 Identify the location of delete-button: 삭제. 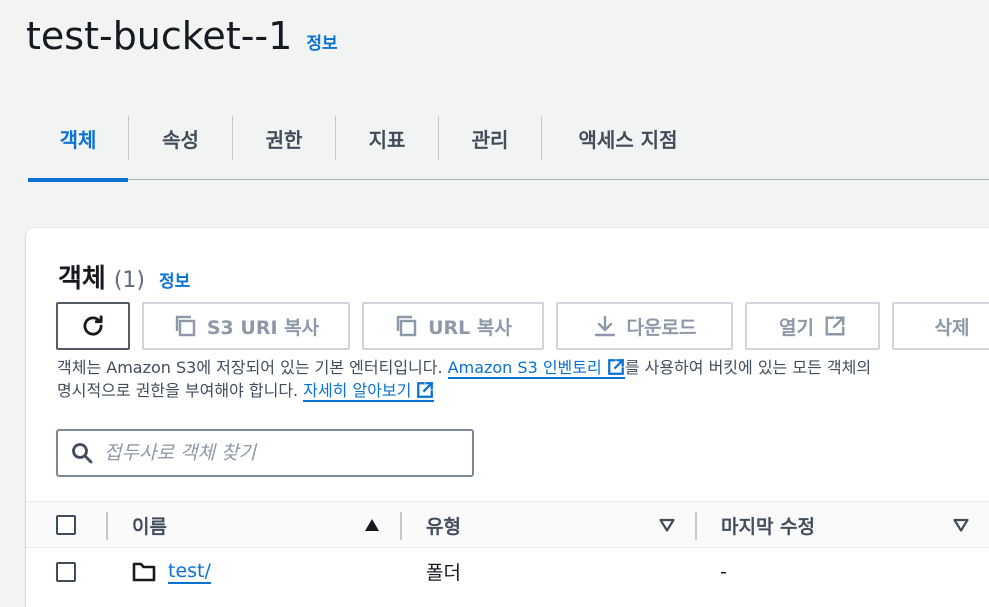
(940, 326).